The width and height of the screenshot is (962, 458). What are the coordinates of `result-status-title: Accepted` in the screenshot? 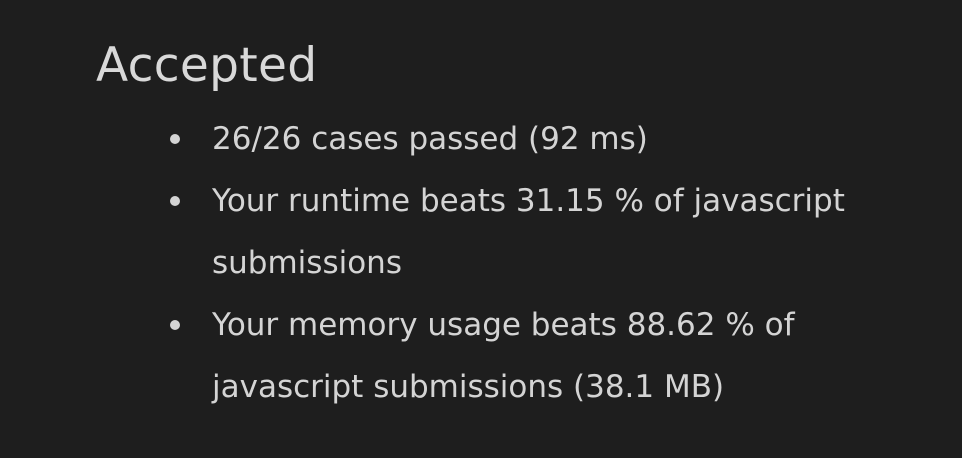 It's located at (207, 65).